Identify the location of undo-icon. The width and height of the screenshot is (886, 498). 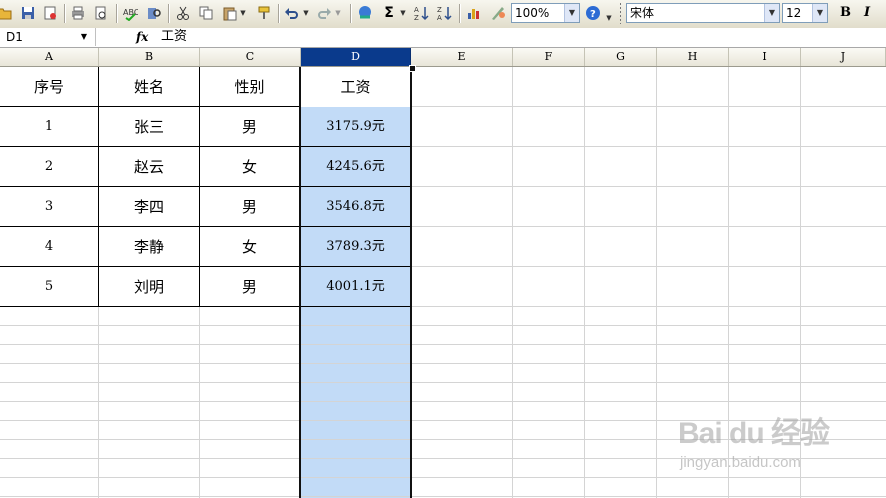
(292, 13).